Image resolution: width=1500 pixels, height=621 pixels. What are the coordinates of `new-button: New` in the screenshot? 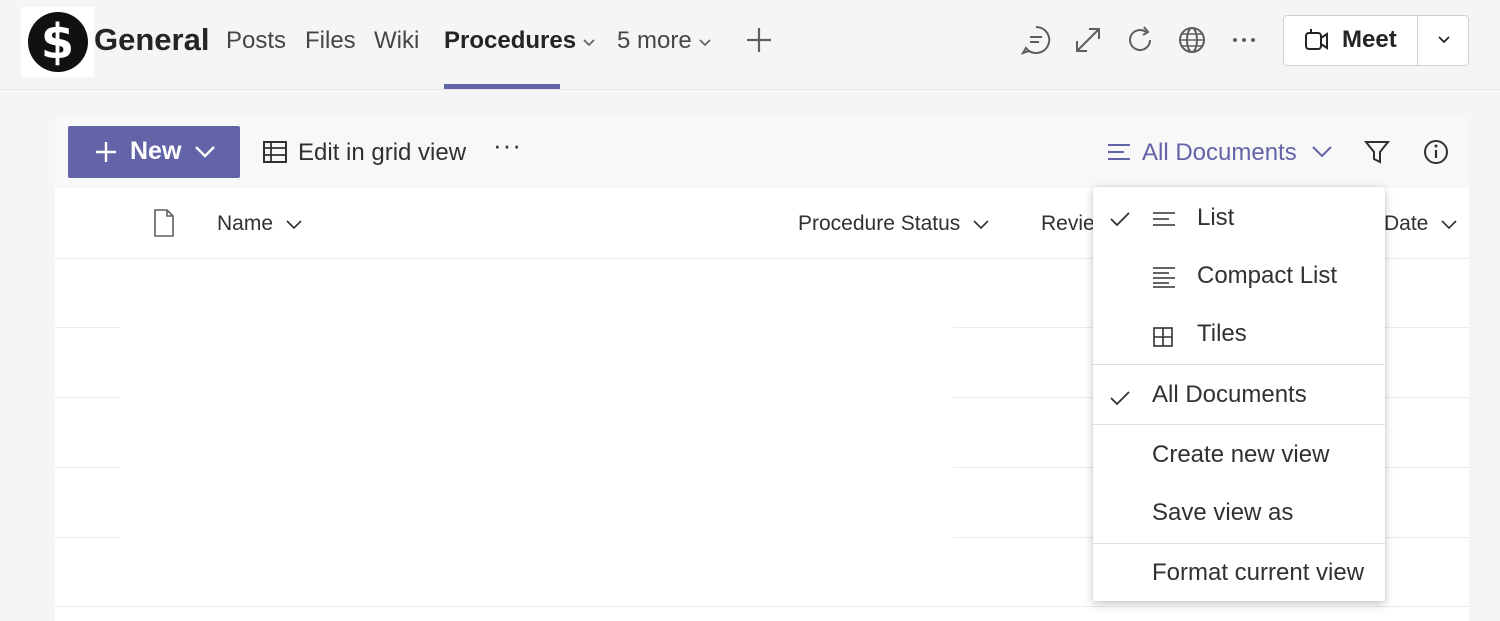 It's located at (154, 152).